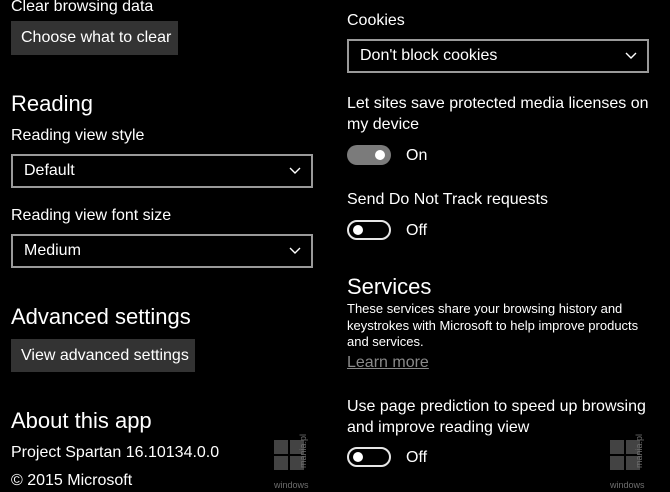 This screenshot has height=492, width=670. Describe the element at coordinates (115, 452) in the screenshot. I see `app-version: Project Spartan 16.10134.0.0` at that location.